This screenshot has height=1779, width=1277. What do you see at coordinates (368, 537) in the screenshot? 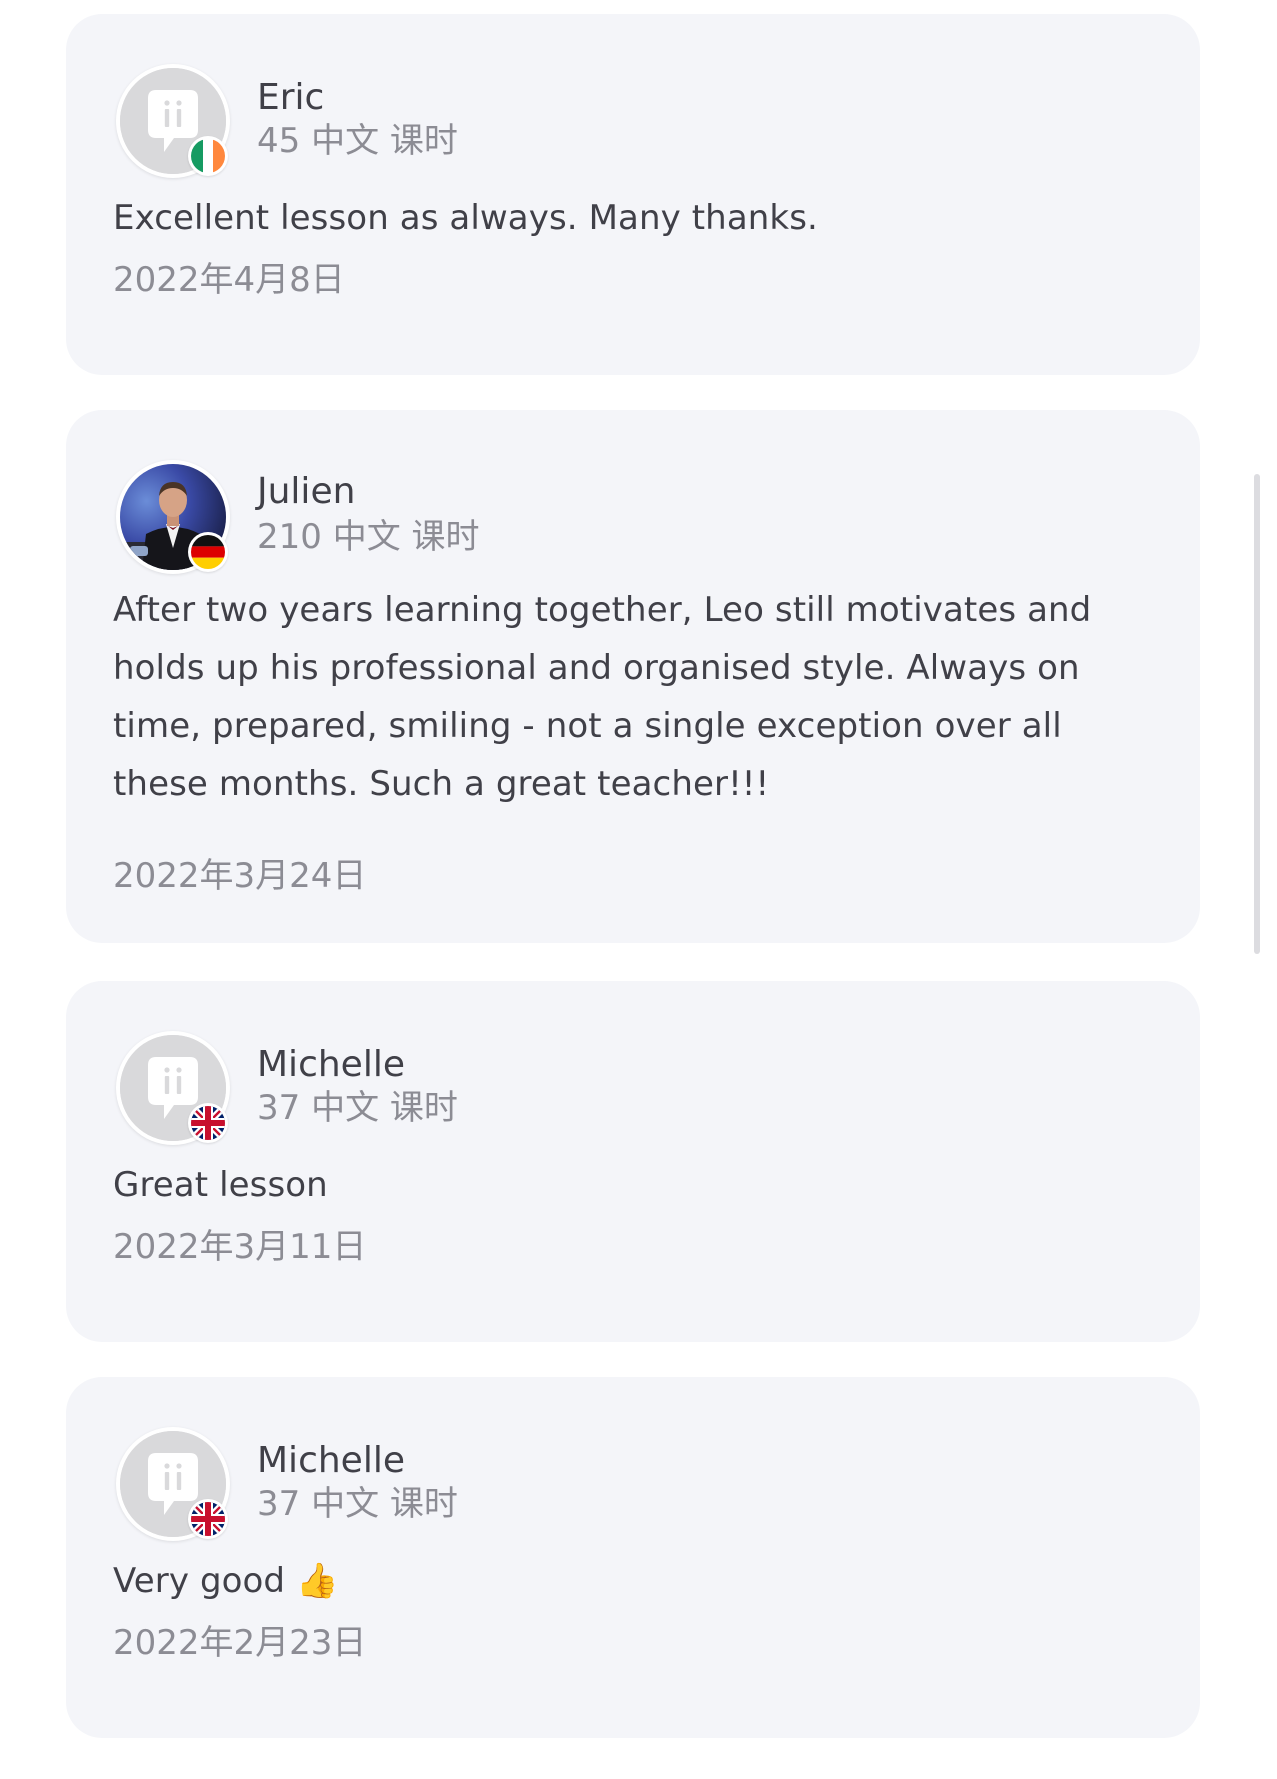
I see `lesson-count: 210 中文 课时` at bounding box center [368, 537].